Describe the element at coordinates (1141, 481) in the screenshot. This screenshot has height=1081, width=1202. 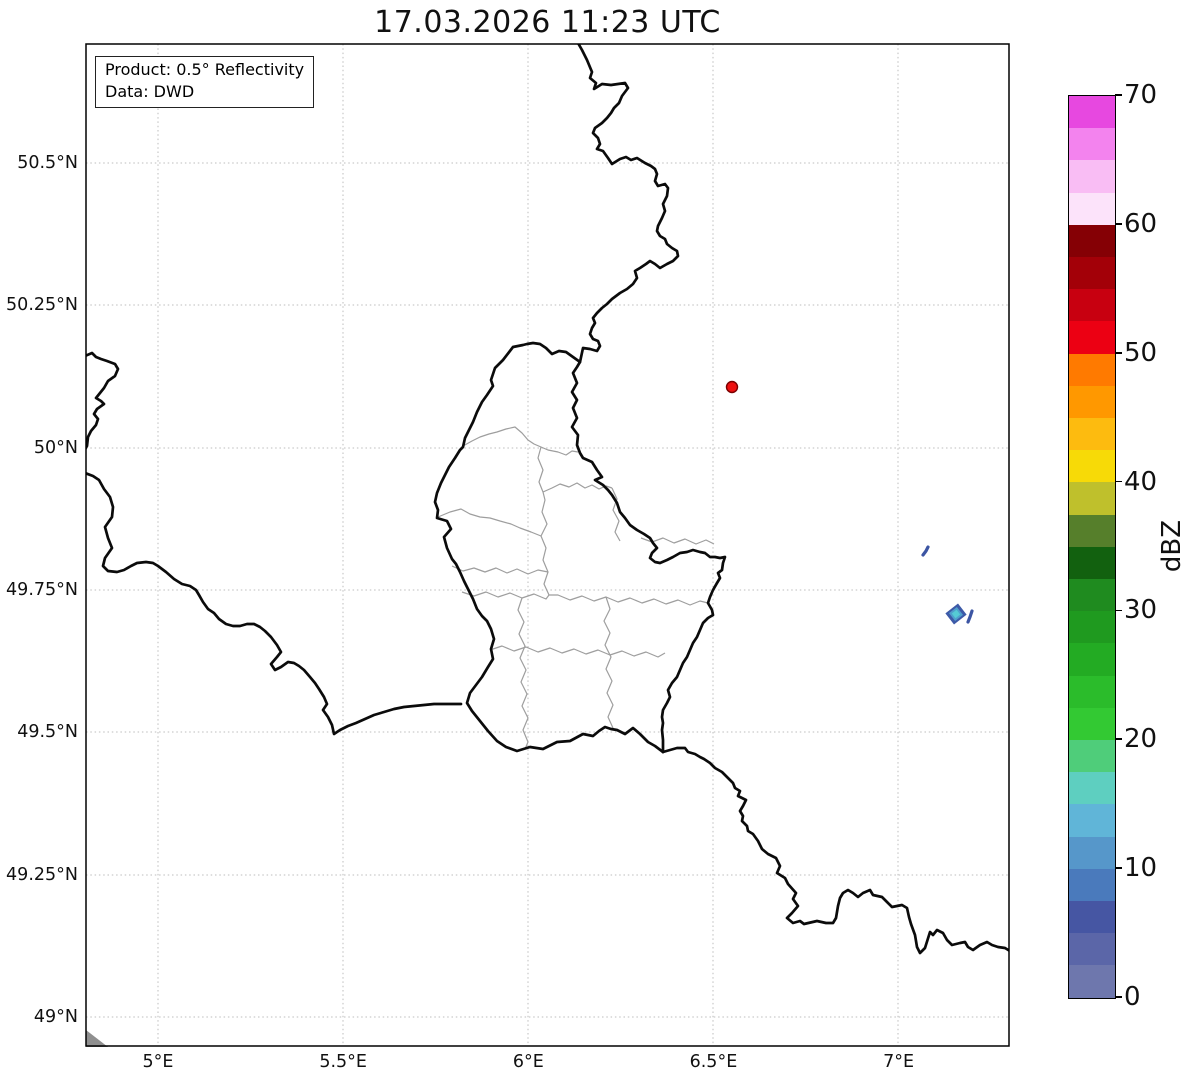
I see `colorbar-tick-label: 40` at that location.